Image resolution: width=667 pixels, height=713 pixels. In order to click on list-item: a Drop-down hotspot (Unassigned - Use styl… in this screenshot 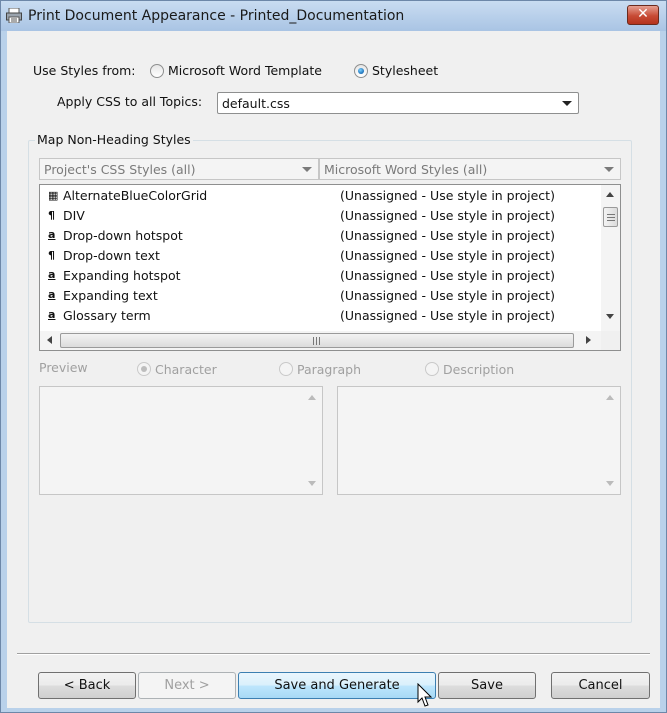, I will do `click(320, 236)`.